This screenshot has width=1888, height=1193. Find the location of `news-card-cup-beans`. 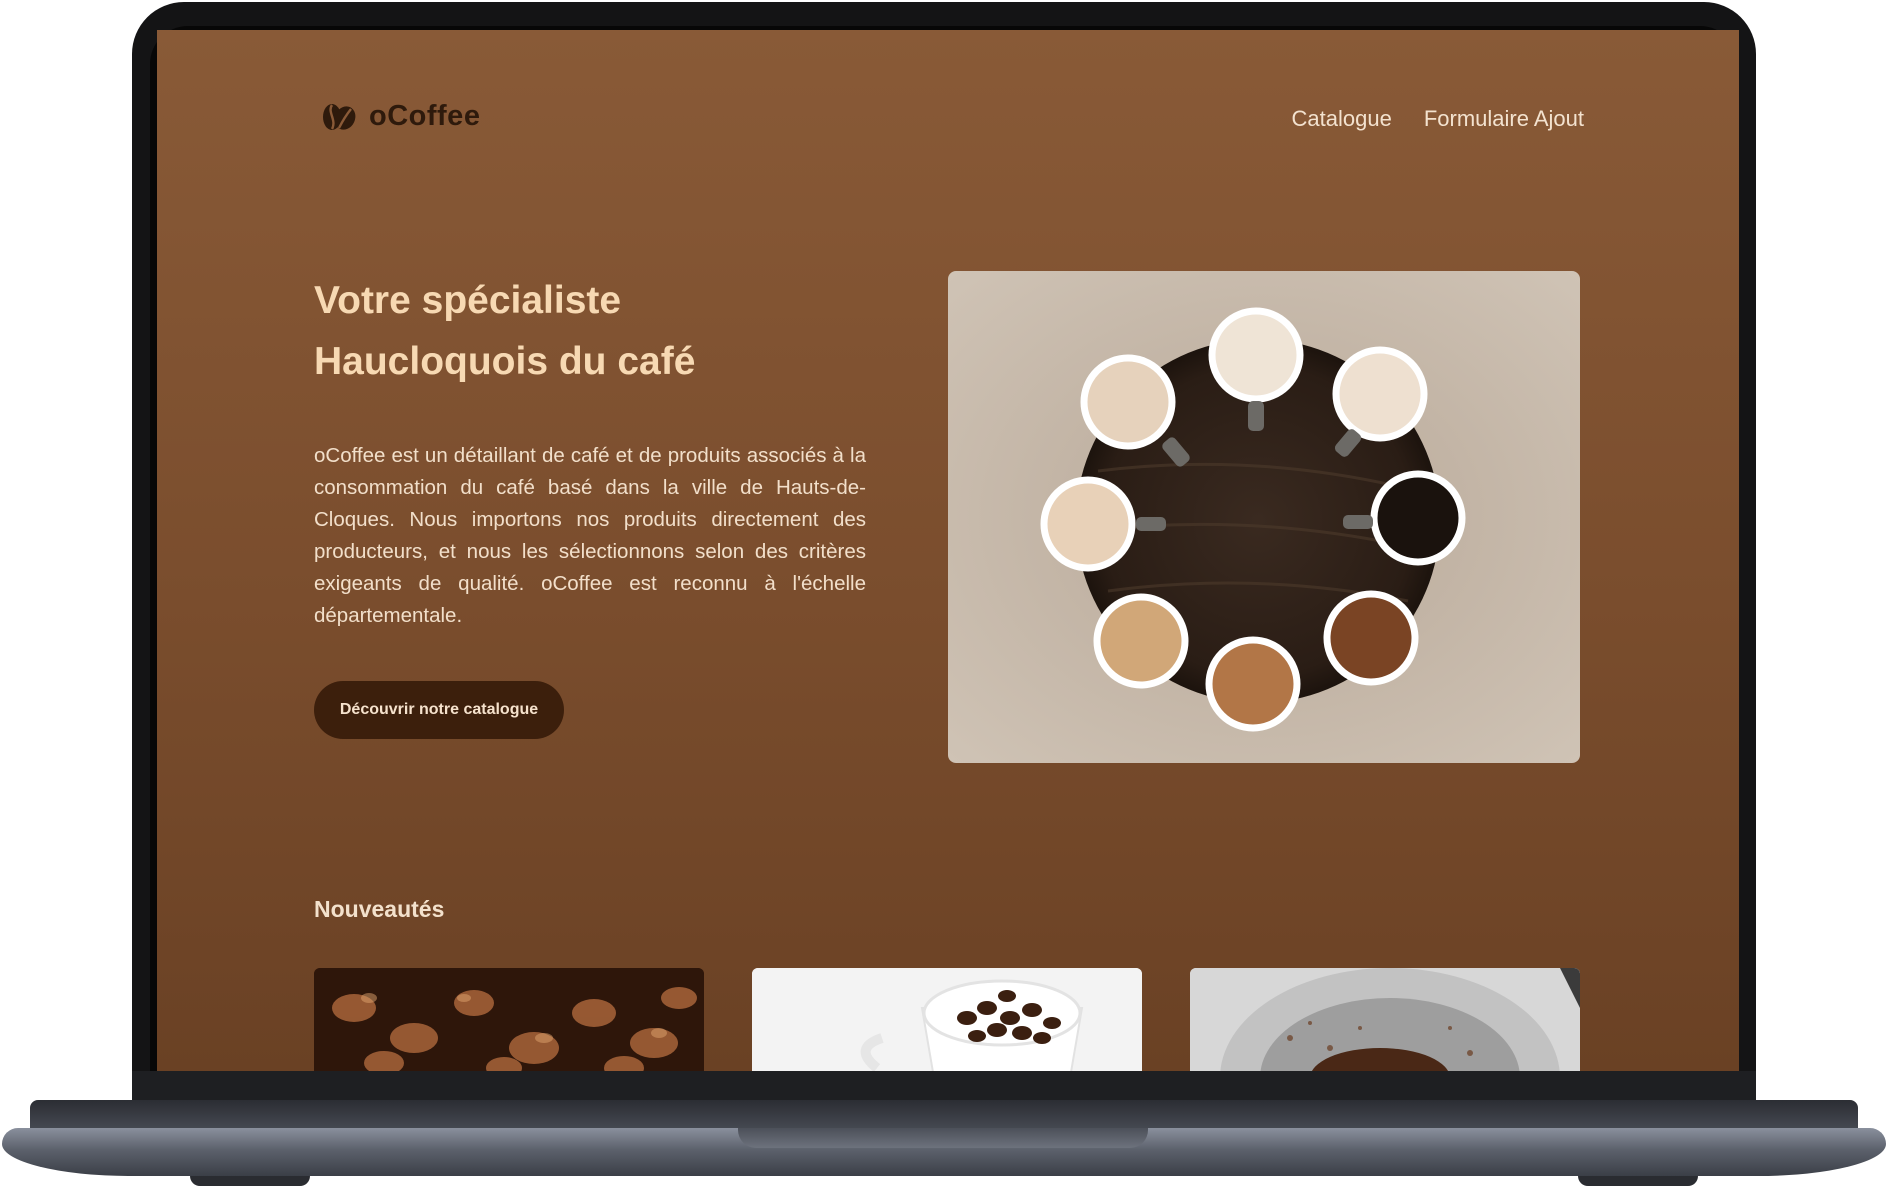

news-card-cup-beans is located at coordinates (947, 1019).